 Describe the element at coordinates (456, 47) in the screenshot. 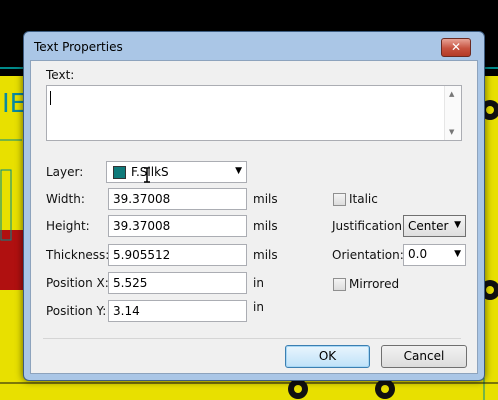

I see `close-button: ✕` at that location.